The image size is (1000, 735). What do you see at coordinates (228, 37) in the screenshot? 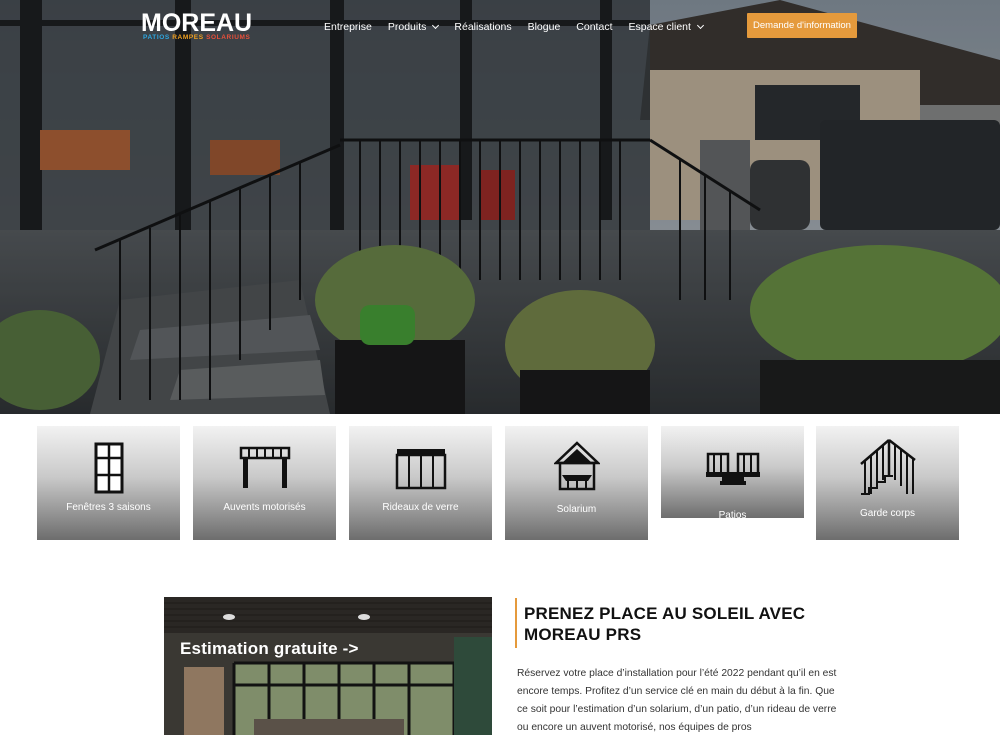
I see `logo-tagline-solariums: SOLARIUMS` at bounding box center [228, 37].